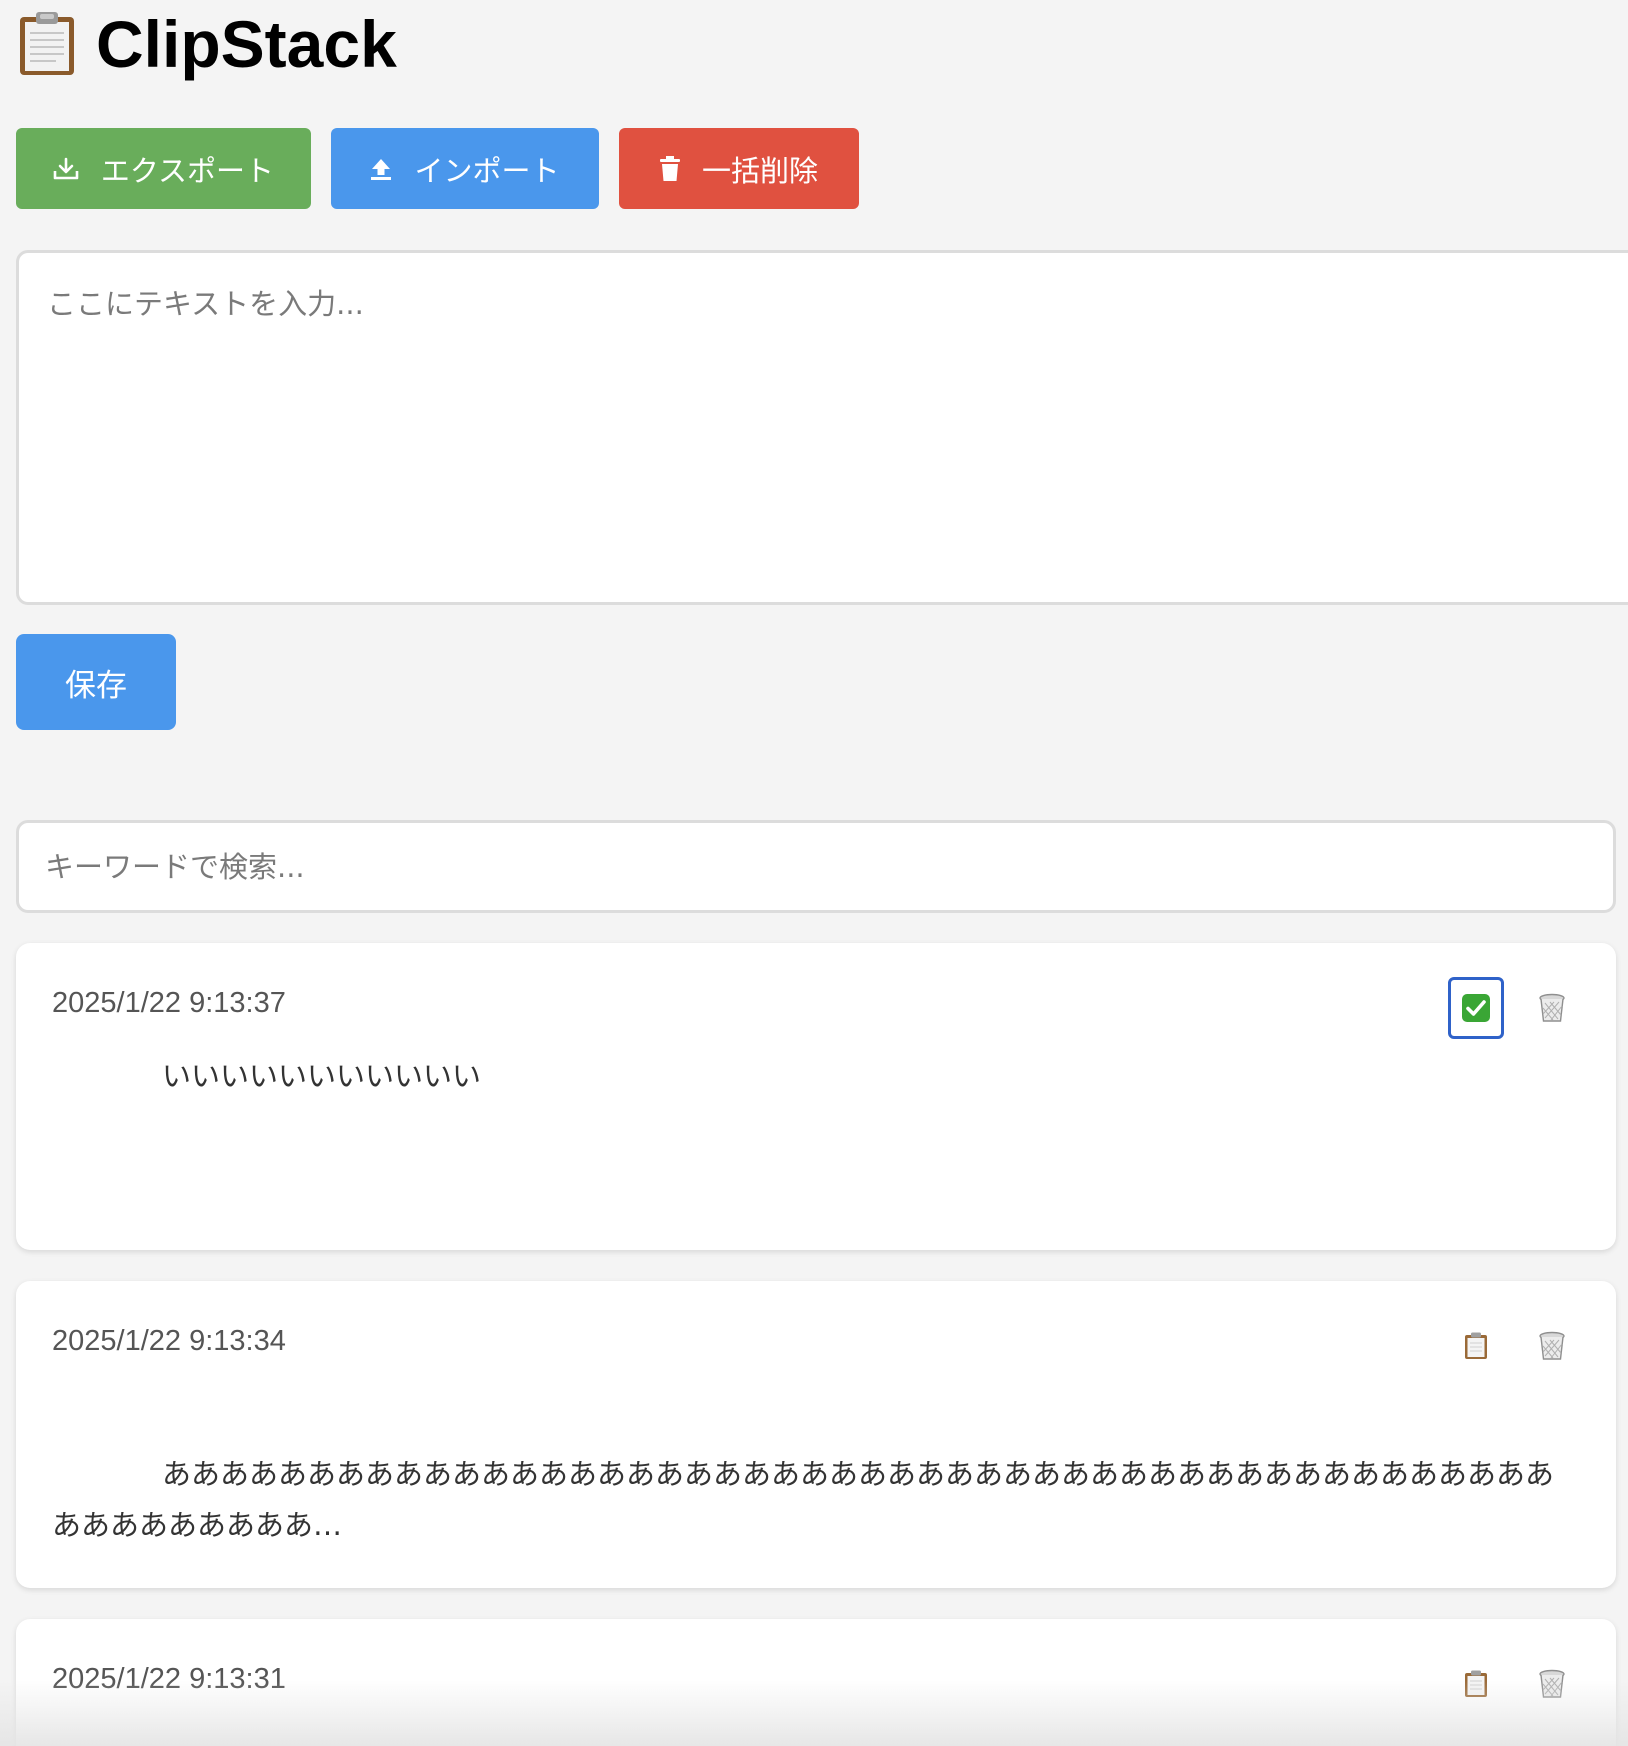  I want to click on clip-timestamp: 2025/1/22 9:13:37, so click(169, 1003).